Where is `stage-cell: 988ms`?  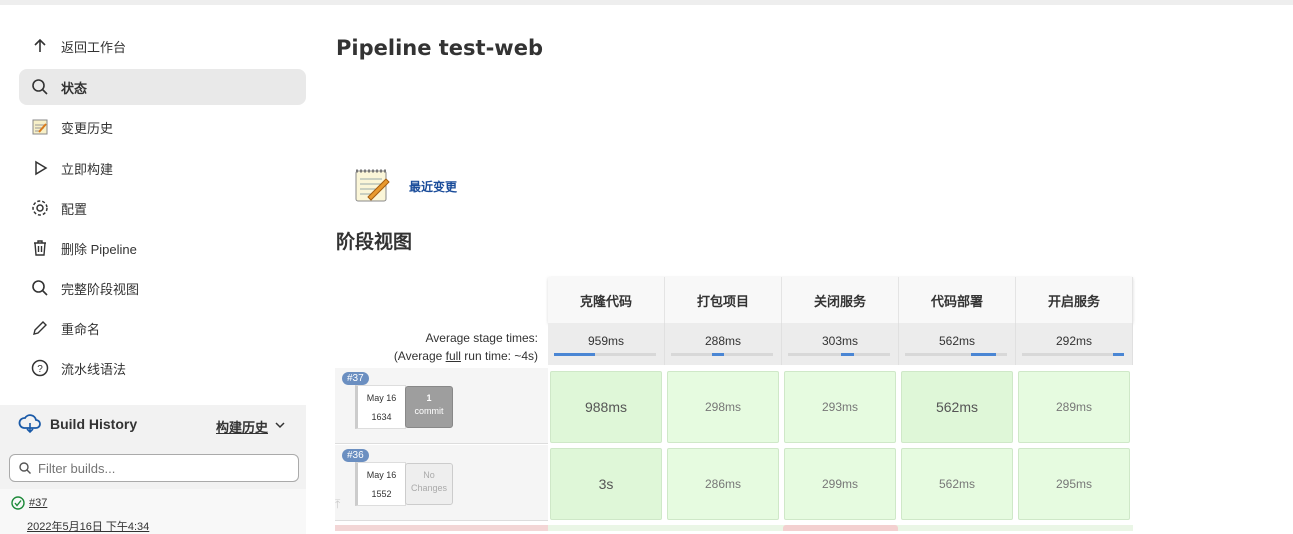 stage-cell: 988ms is located at coordinates (606, 407).